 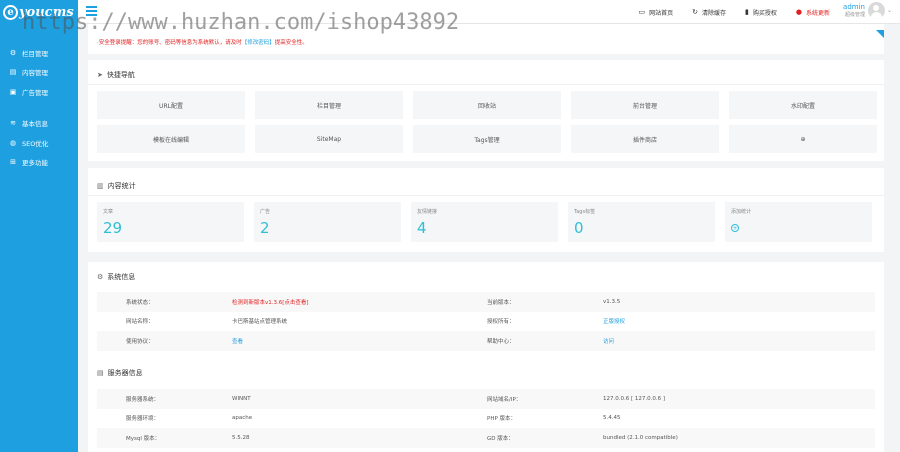 What do you see at coordinates (545, 438) in the screenshot?
I see `row-key: GD 版本：` at bounding box center [545, 438].